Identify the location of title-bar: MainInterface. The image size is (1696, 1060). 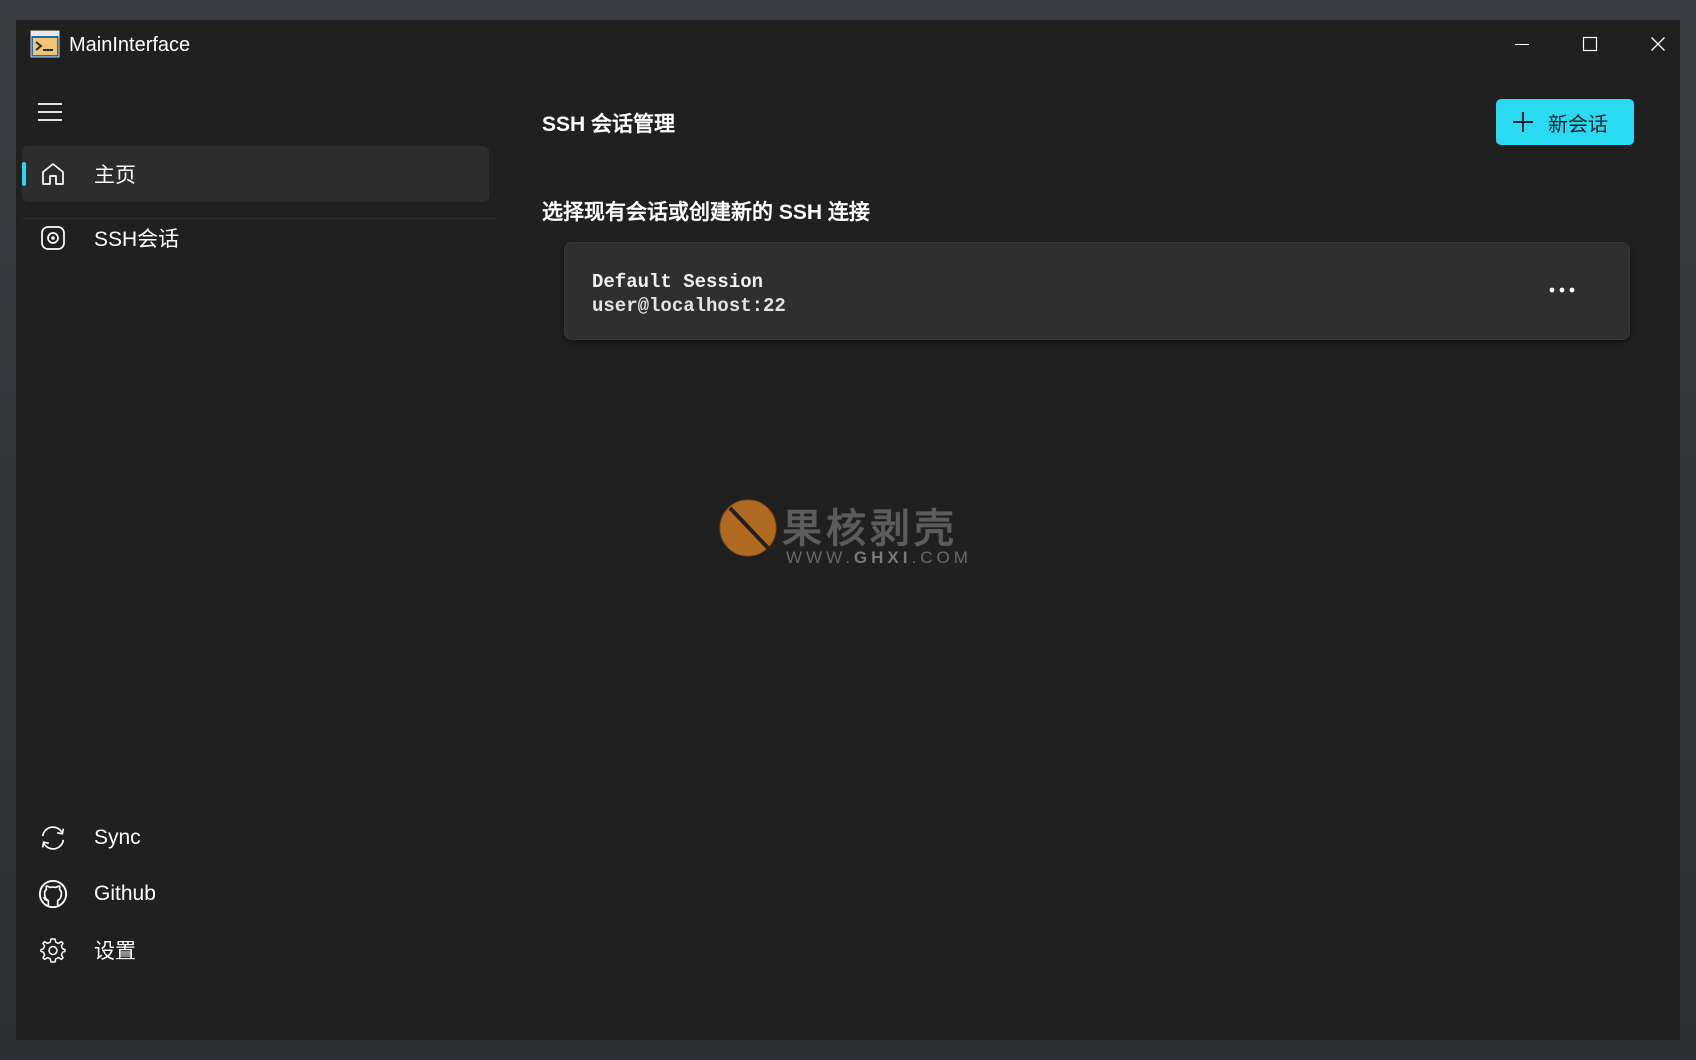
(848, 44).